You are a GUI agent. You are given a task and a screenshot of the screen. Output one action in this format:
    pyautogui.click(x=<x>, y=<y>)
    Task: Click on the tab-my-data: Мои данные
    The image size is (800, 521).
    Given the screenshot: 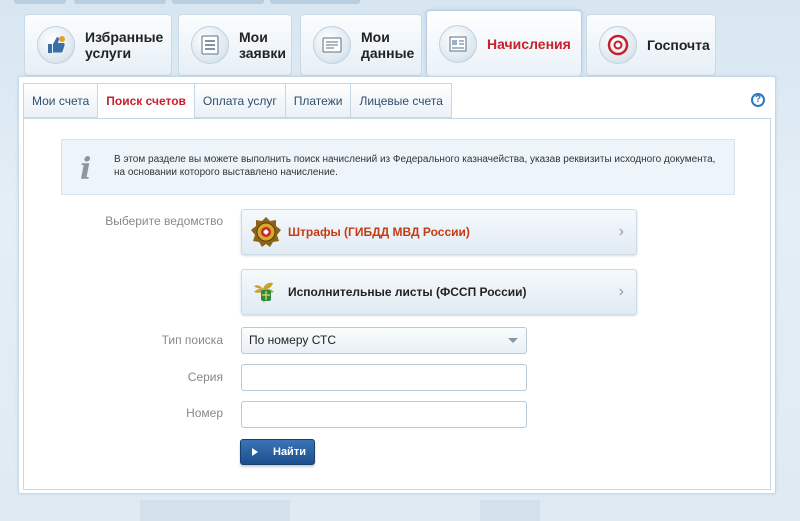 What is the action you would take?
    pyautogui.click(x=361, y=45)
    